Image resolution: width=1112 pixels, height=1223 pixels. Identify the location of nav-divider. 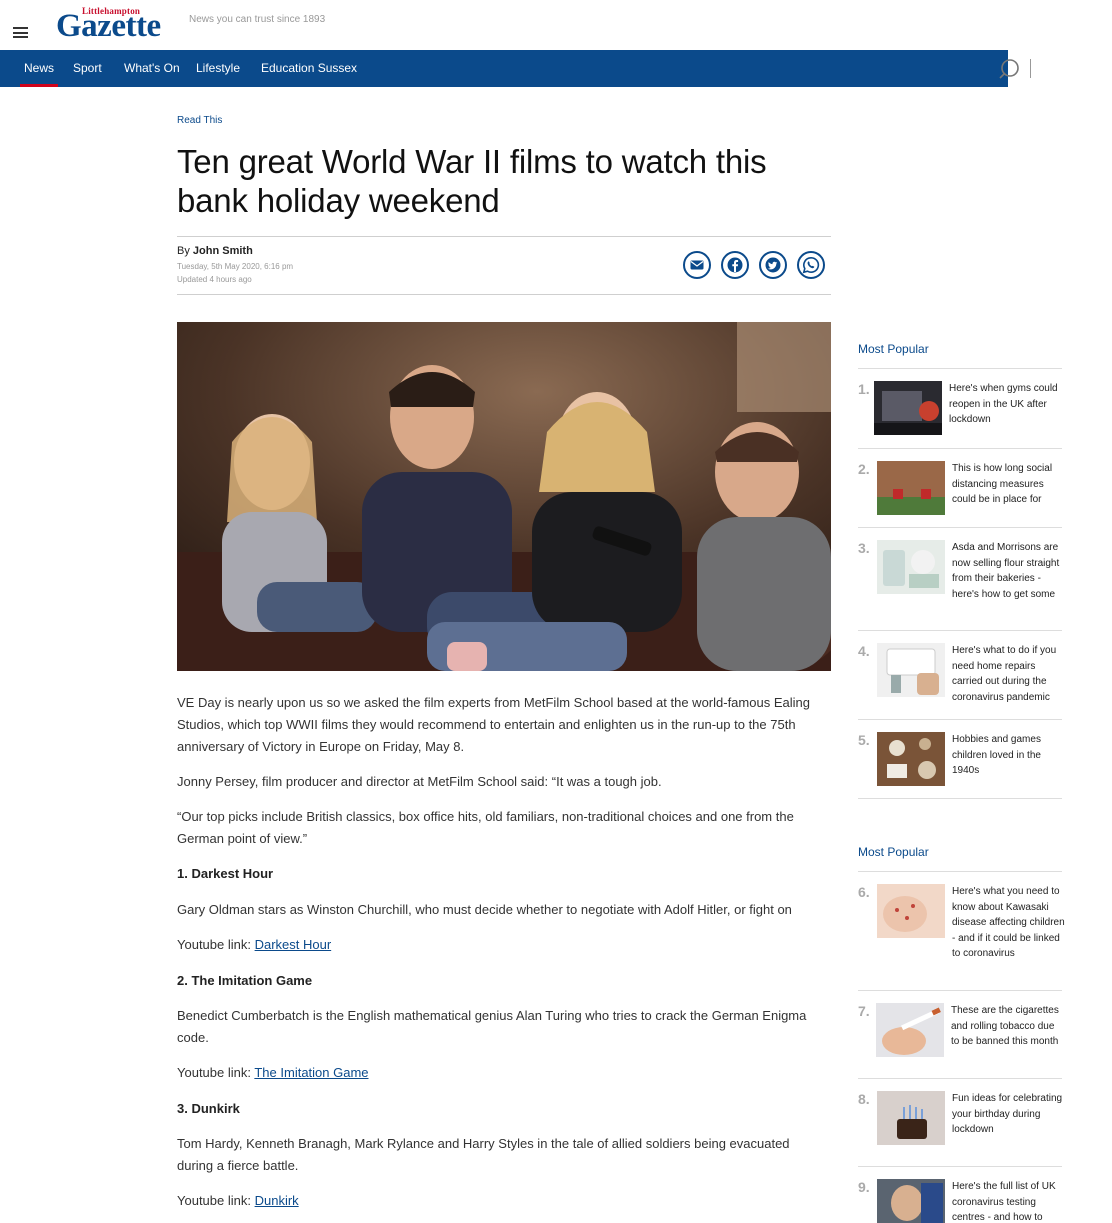
(1030, 68).